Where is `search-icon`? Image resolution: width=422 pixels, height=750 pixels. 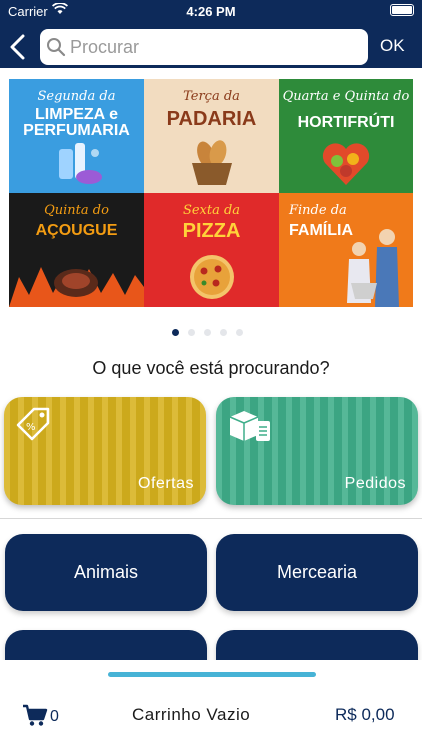
search-icon is located at coordinates (56, 49).